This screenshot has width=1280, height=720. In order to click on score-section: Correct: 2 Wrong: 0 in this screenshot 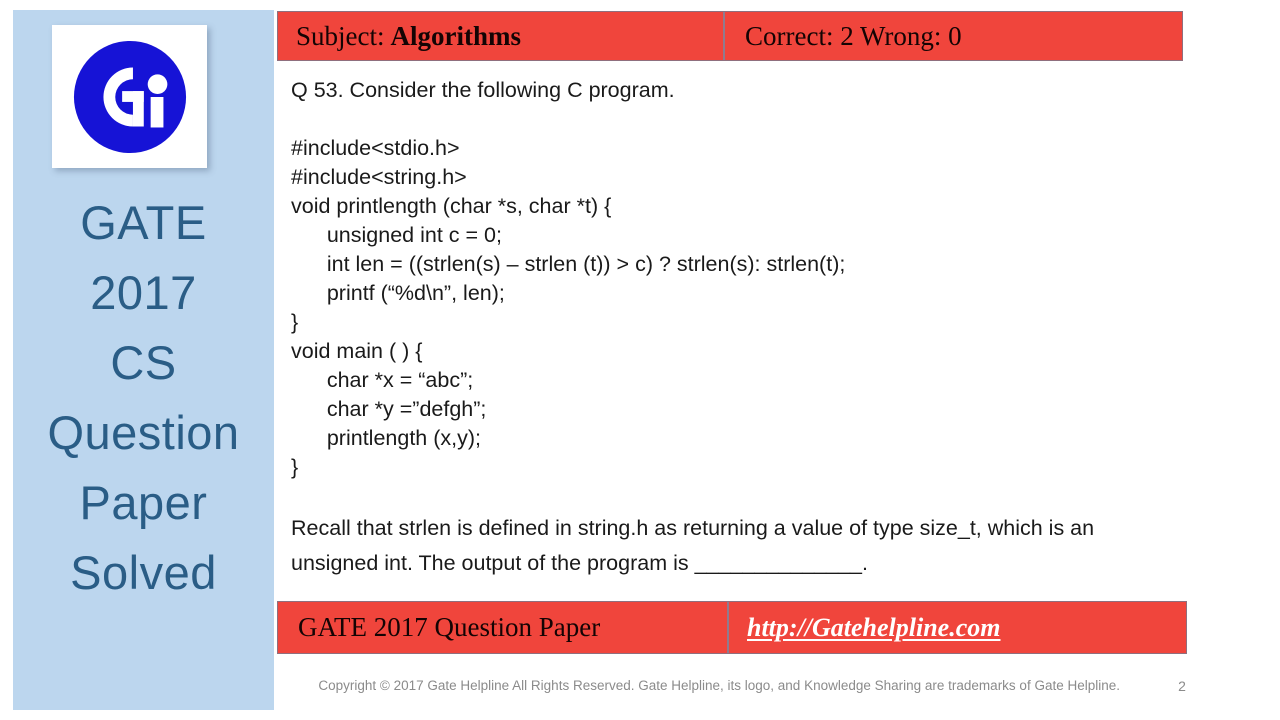, I will do `click(953, 36)`.